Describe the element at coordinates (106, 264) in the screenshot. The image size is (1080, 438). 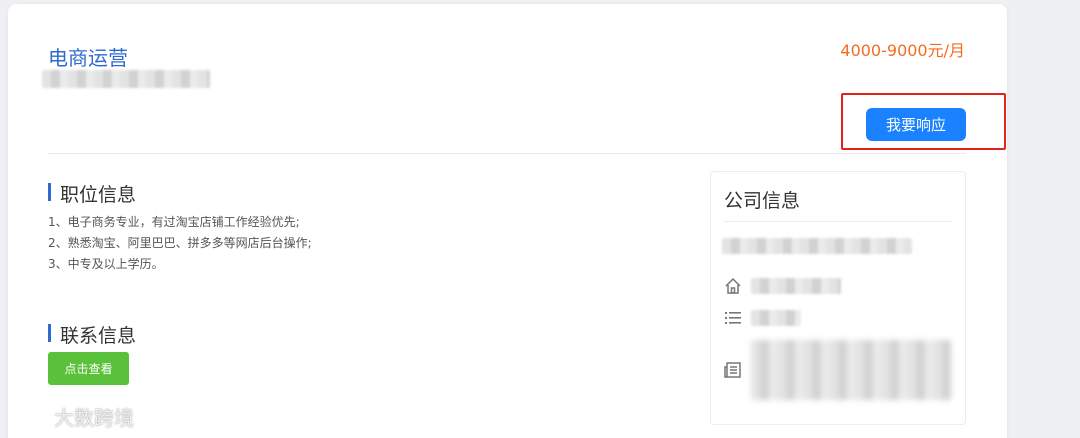
I see `requirement-item: 3、中专及以上学历。` at that location.